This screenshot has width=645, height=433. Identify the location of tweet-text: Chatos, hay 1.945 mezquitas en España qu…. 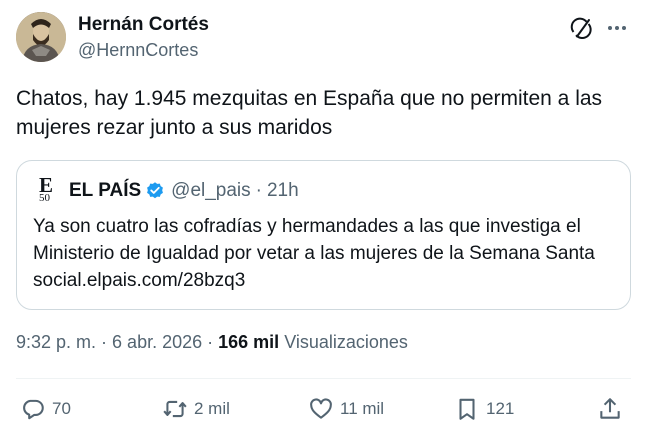
(309, 113).